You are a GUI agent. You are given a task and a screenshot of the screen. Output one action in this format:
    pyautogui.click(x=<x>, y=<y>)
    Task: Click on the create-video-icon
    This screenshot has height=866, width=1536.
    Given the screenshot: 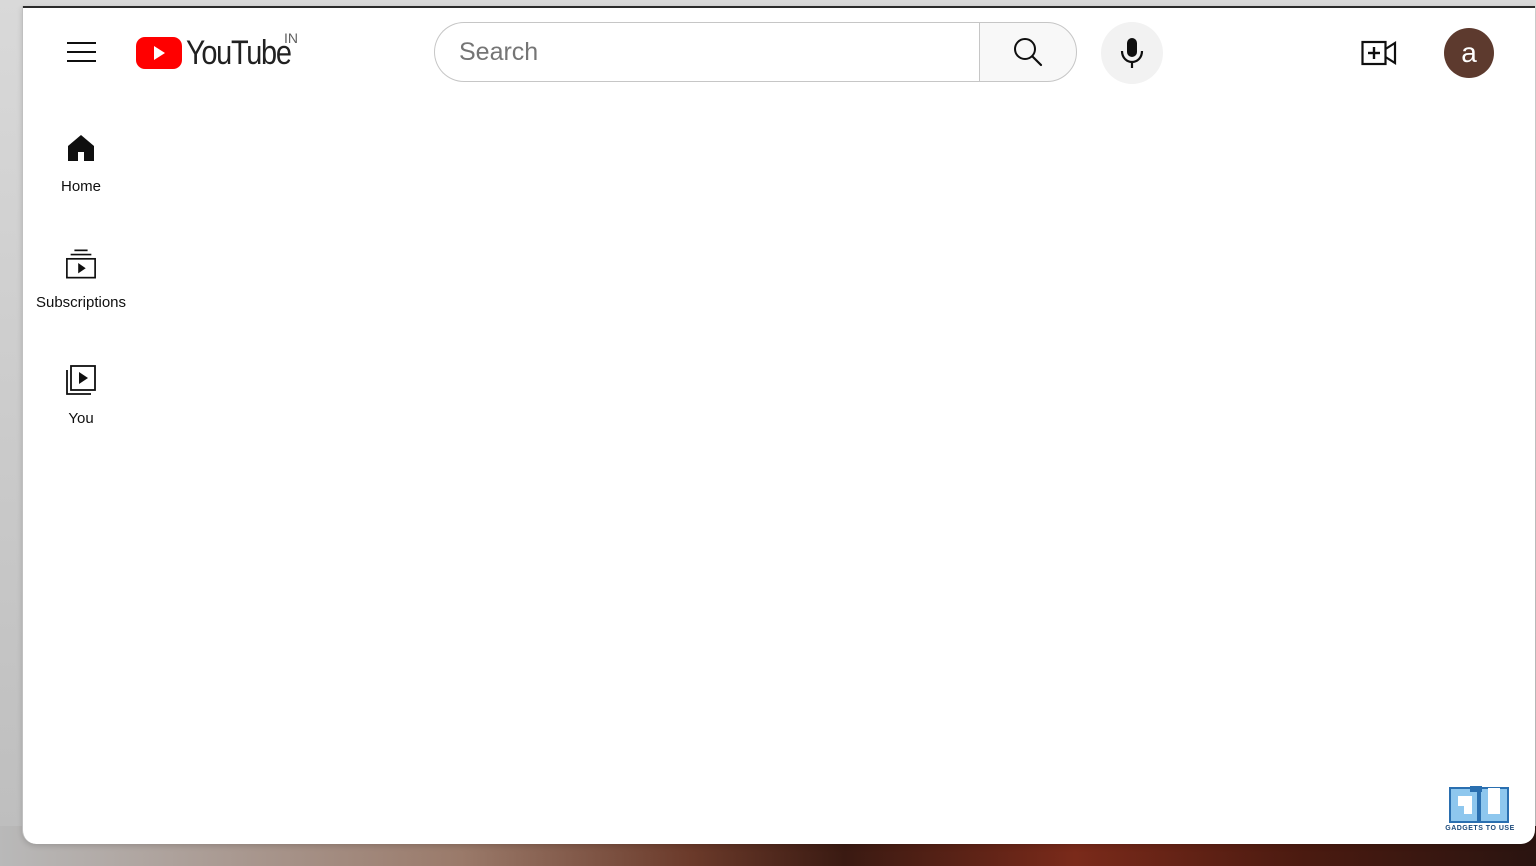 What is the action you would take?
    pyautogui.click(x=1379, y=53)
    